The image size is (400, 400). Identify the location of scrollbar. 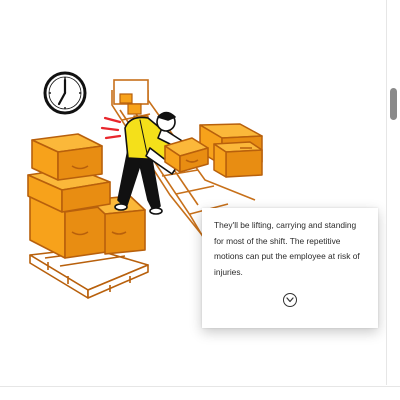
(393, 192).